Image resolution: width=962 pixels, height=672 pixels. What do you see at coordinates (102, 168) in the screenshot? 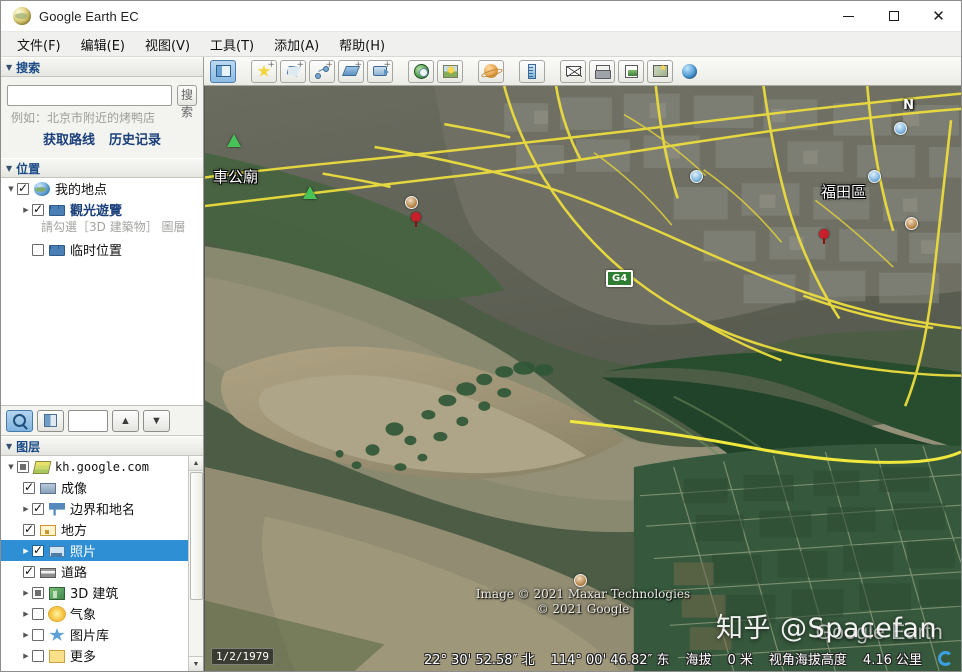
I see `places-panel-header: ▼ 位置` at bounding box center [102, 168].